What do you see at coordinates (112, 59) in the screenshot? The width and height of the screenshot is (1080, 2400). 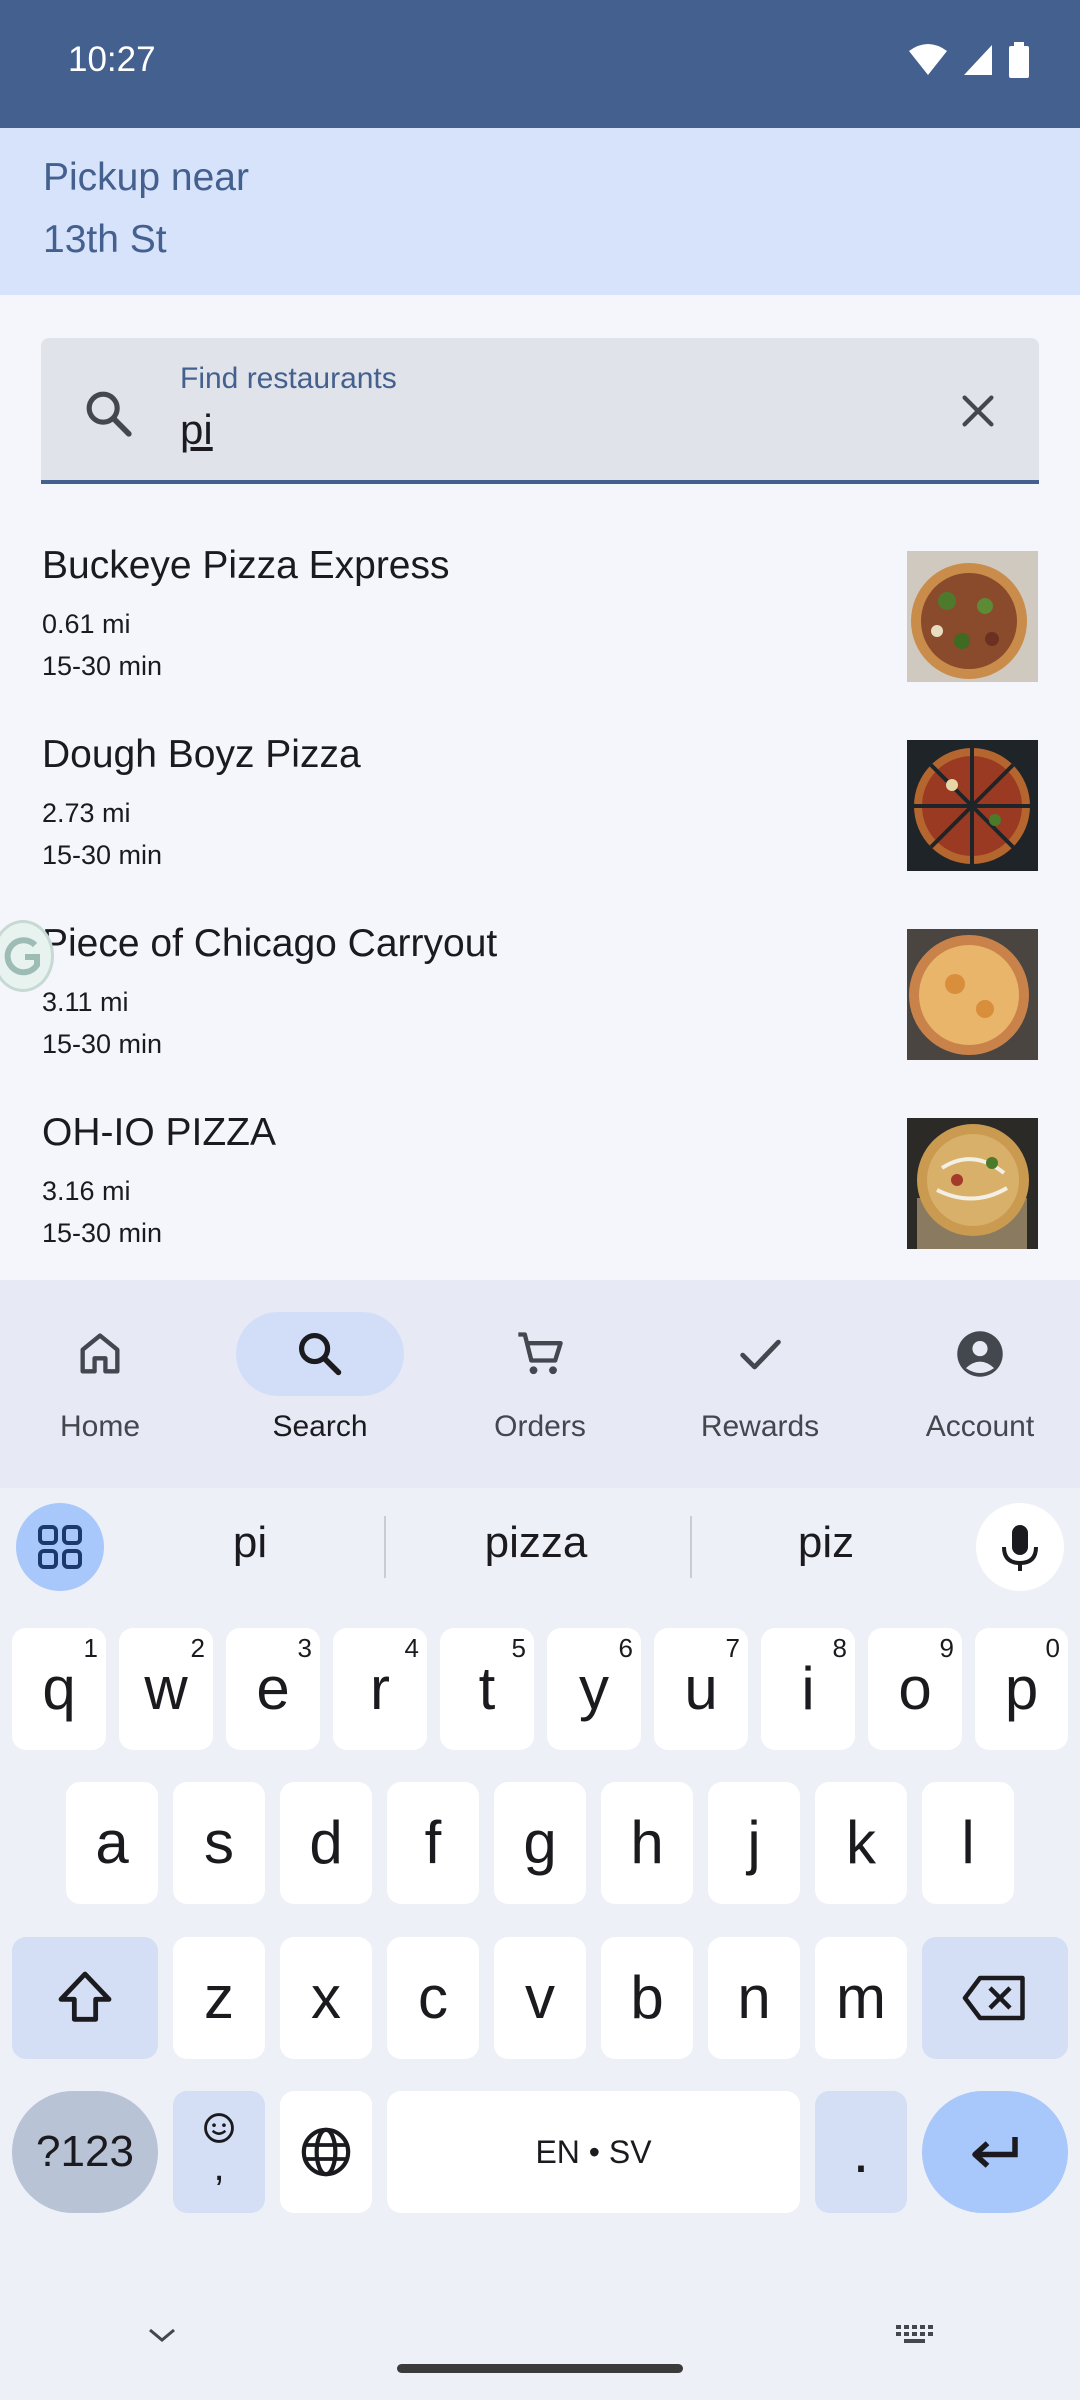 I see `status-time: 10:27` at bounding box center [112, 59].